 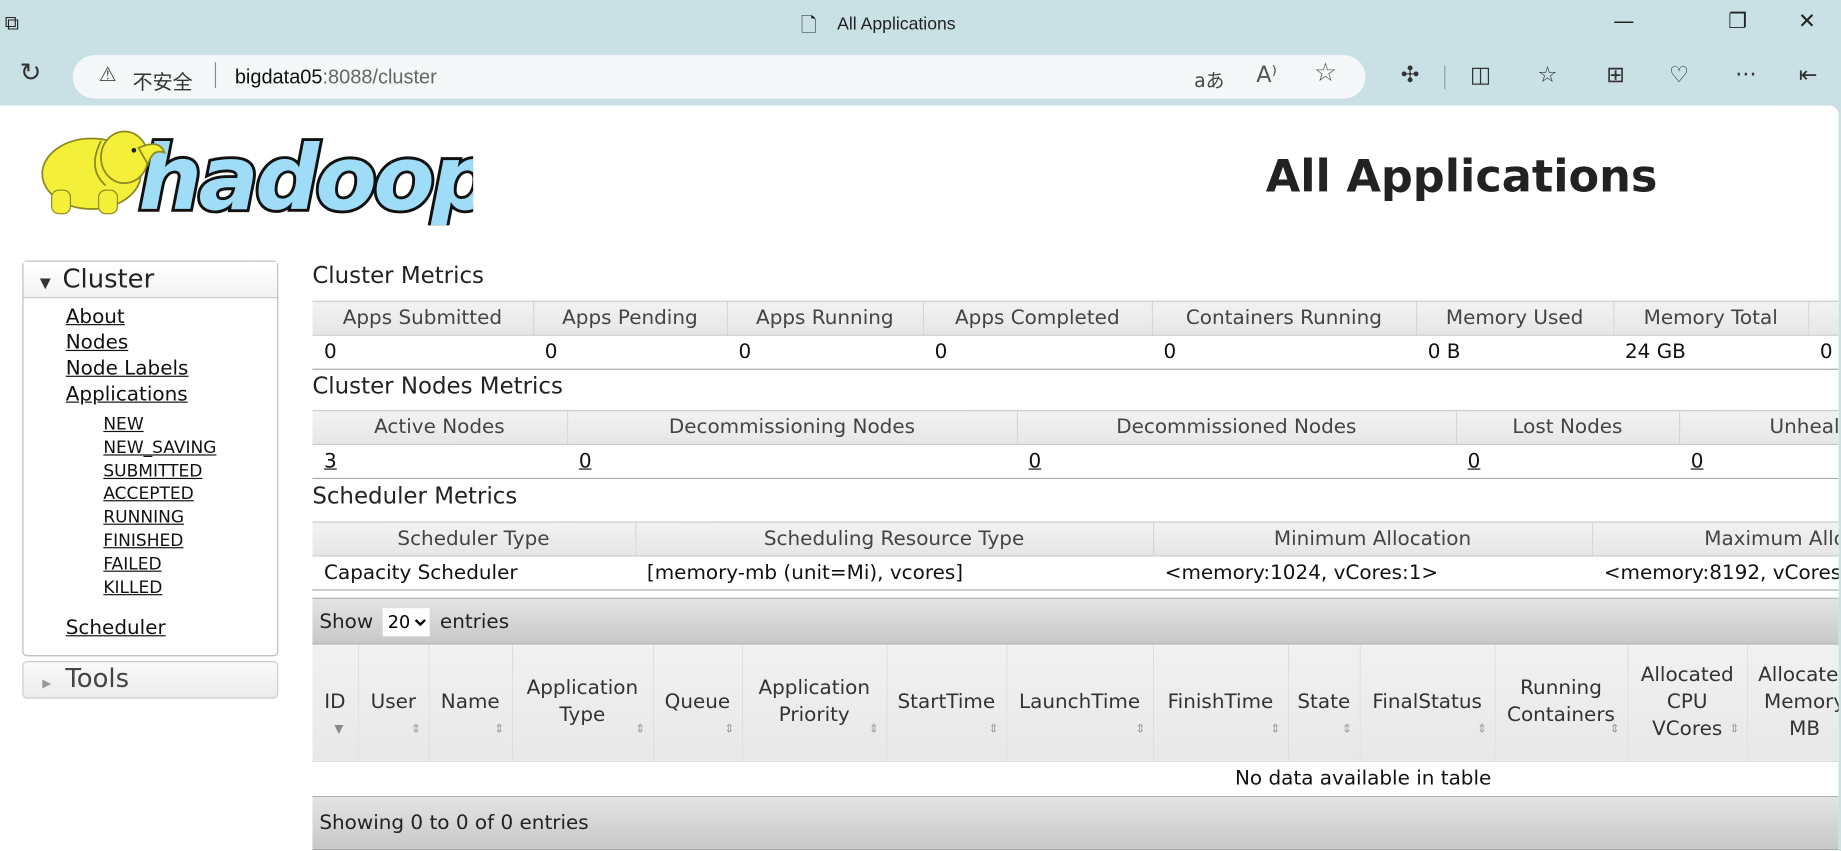 I want to click on column-label: StartTime, so click(x=946, y=702).